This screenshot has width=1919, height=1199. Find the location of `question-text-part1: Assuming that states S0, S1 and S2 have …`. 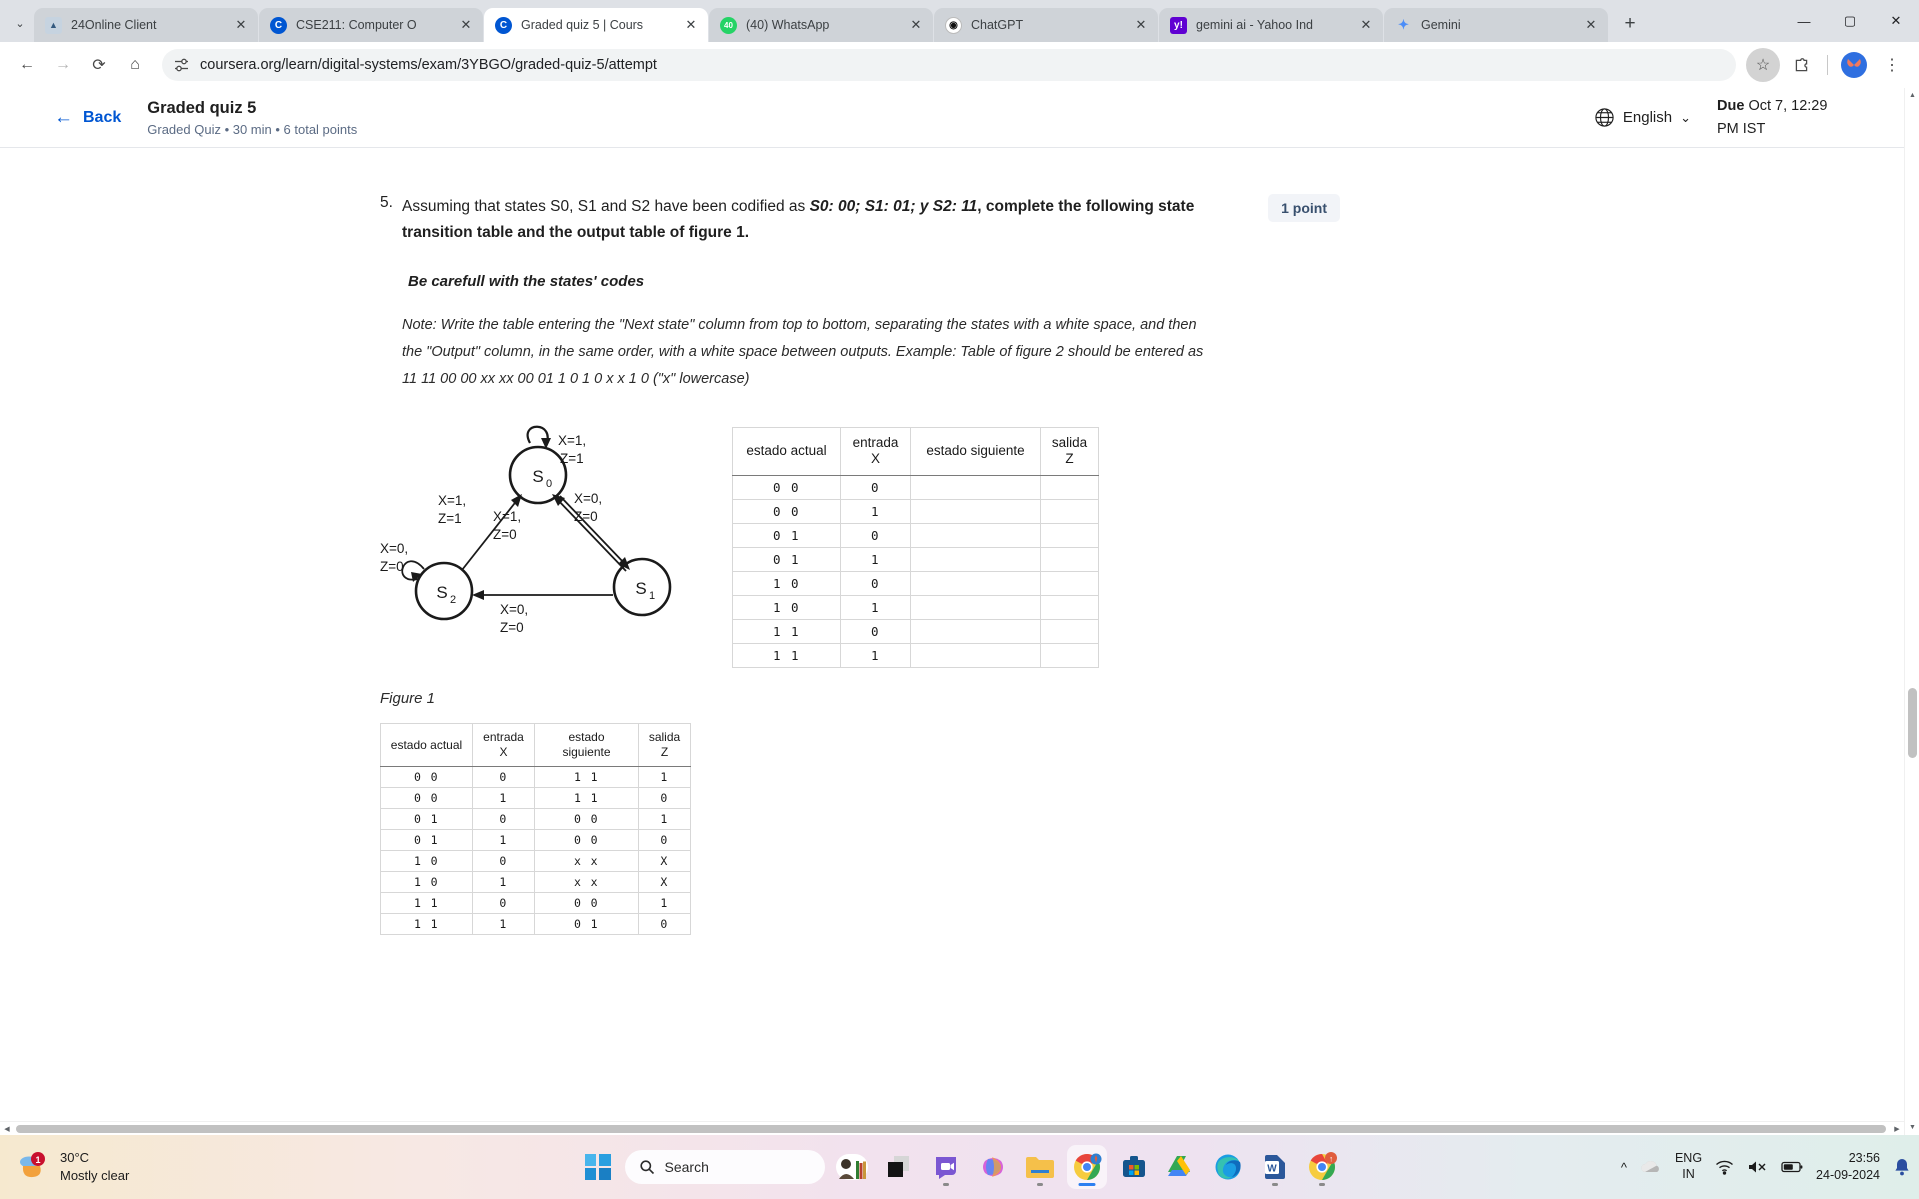

question-text-part1: Assuming that states S0, S1 and S2 have … is located at coordinates (606, 206).